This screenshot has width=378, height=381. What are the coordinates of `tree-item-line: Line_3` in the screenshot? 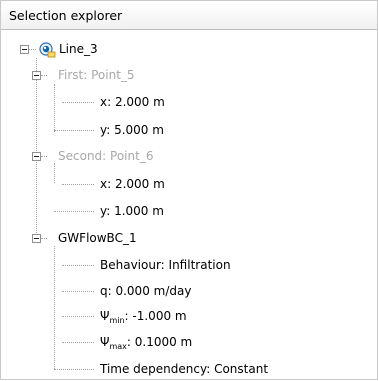 It's located at (78, 49).